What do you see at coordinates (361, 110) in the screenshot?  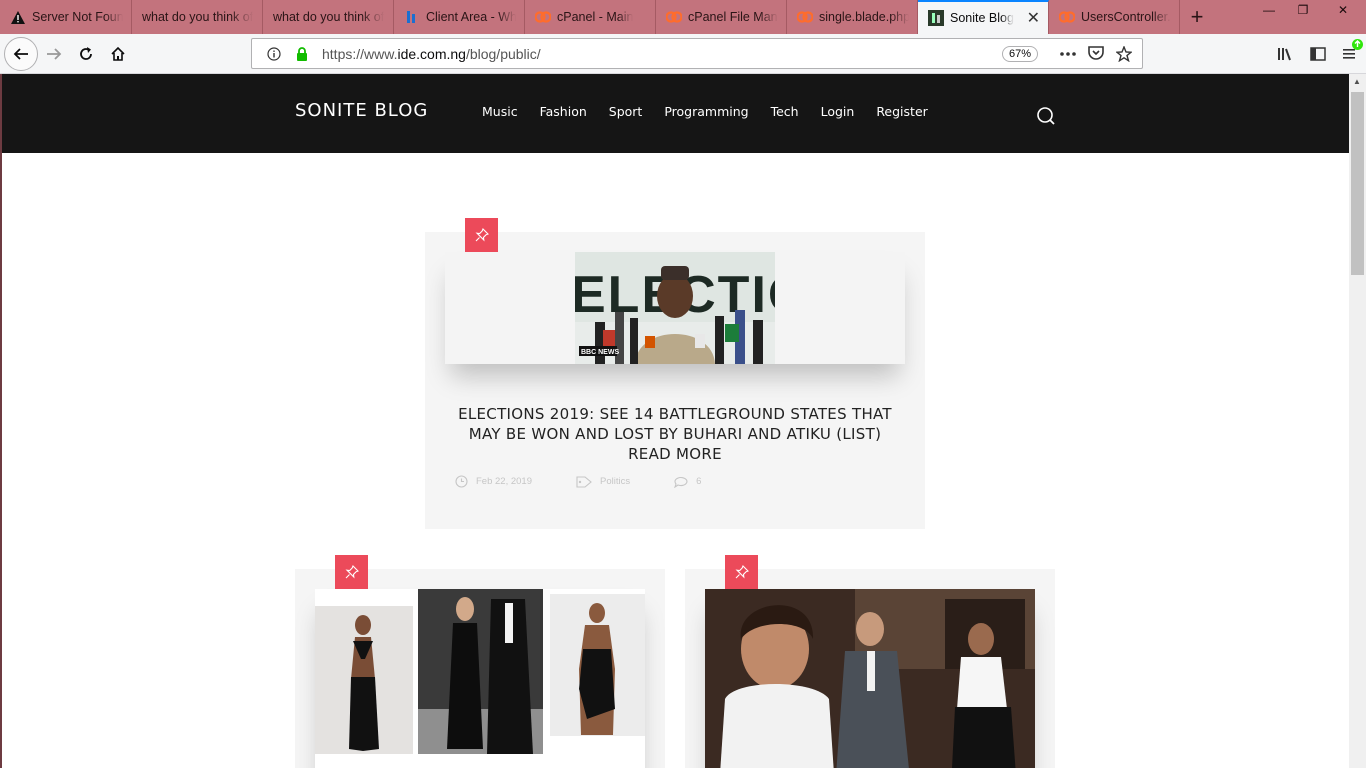 I see `site-brand: SONITE BLOG` at bounding box center [361, 110].